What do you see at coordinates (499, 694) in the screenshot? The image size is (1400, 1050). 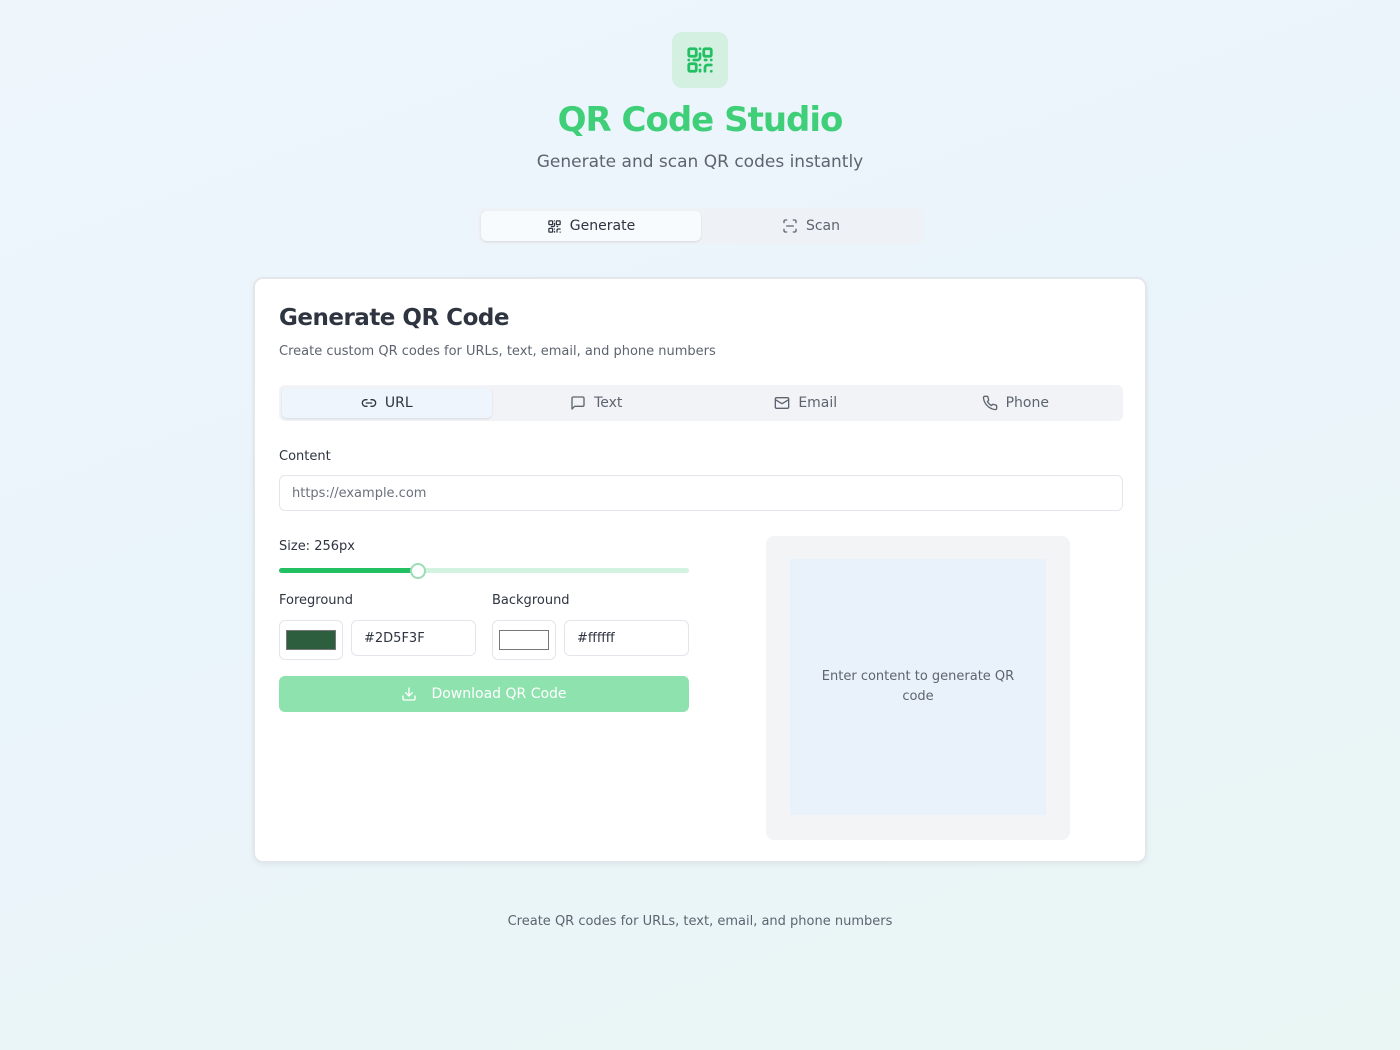 I see `download-label: Download QR Code` at bounding box center [499, 694].